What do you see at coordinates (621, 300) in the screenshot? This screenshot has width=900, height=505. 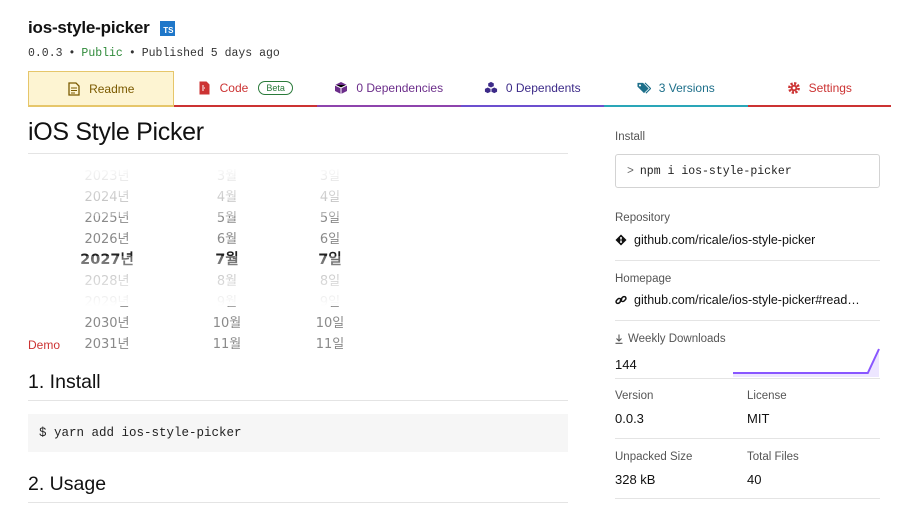 I see `link-icon` at bounding box center [621, 300].